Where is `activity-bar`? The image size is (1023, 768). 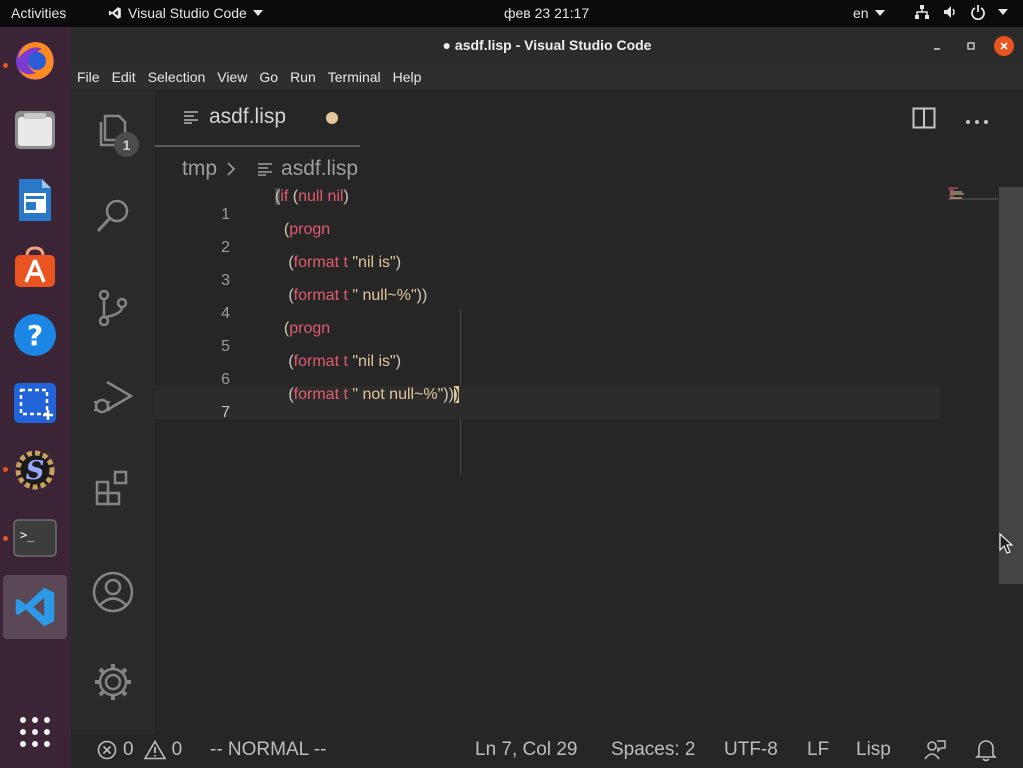 activity-bar is located at coordinates (113, 411).